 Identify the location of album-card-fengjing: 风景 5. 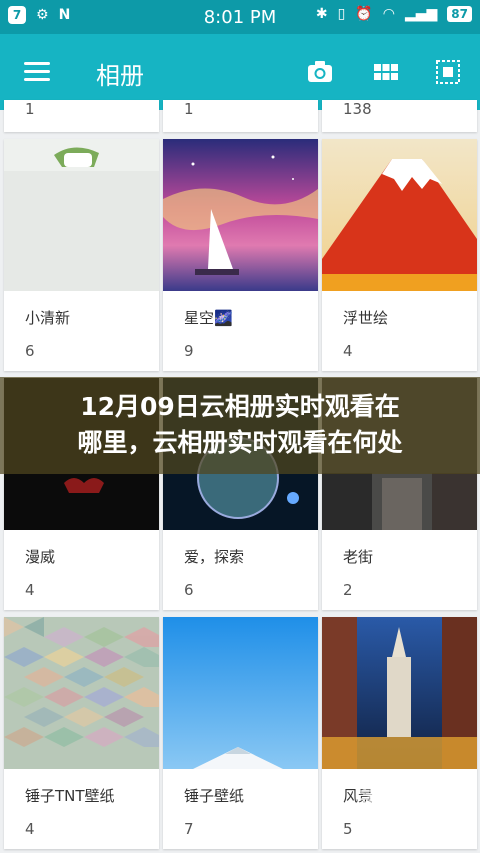
(399, 733).